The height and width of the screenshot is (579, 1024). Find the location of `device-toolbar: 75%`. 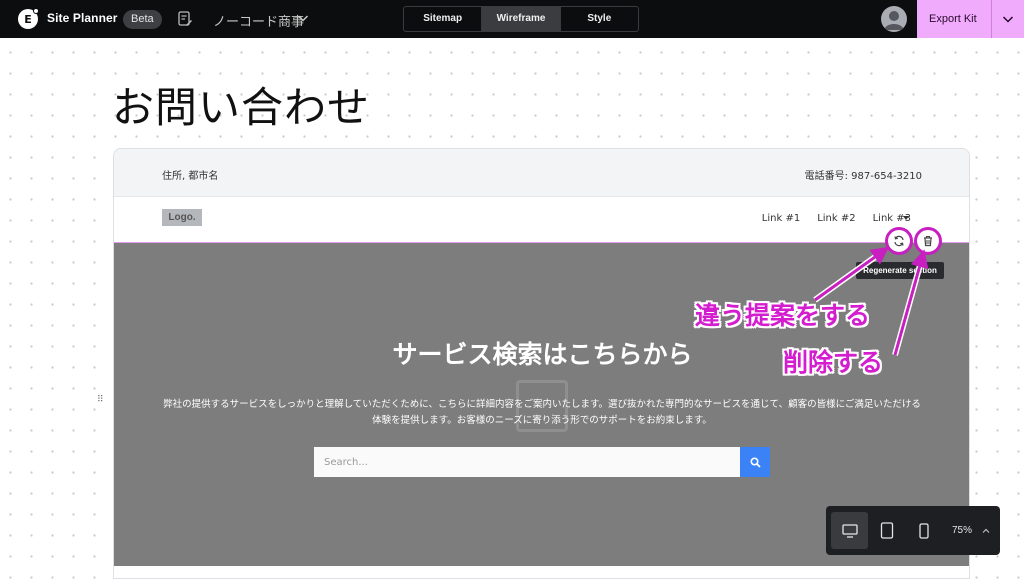

device-toolbar: 75% is located at coordinates (913, 530).